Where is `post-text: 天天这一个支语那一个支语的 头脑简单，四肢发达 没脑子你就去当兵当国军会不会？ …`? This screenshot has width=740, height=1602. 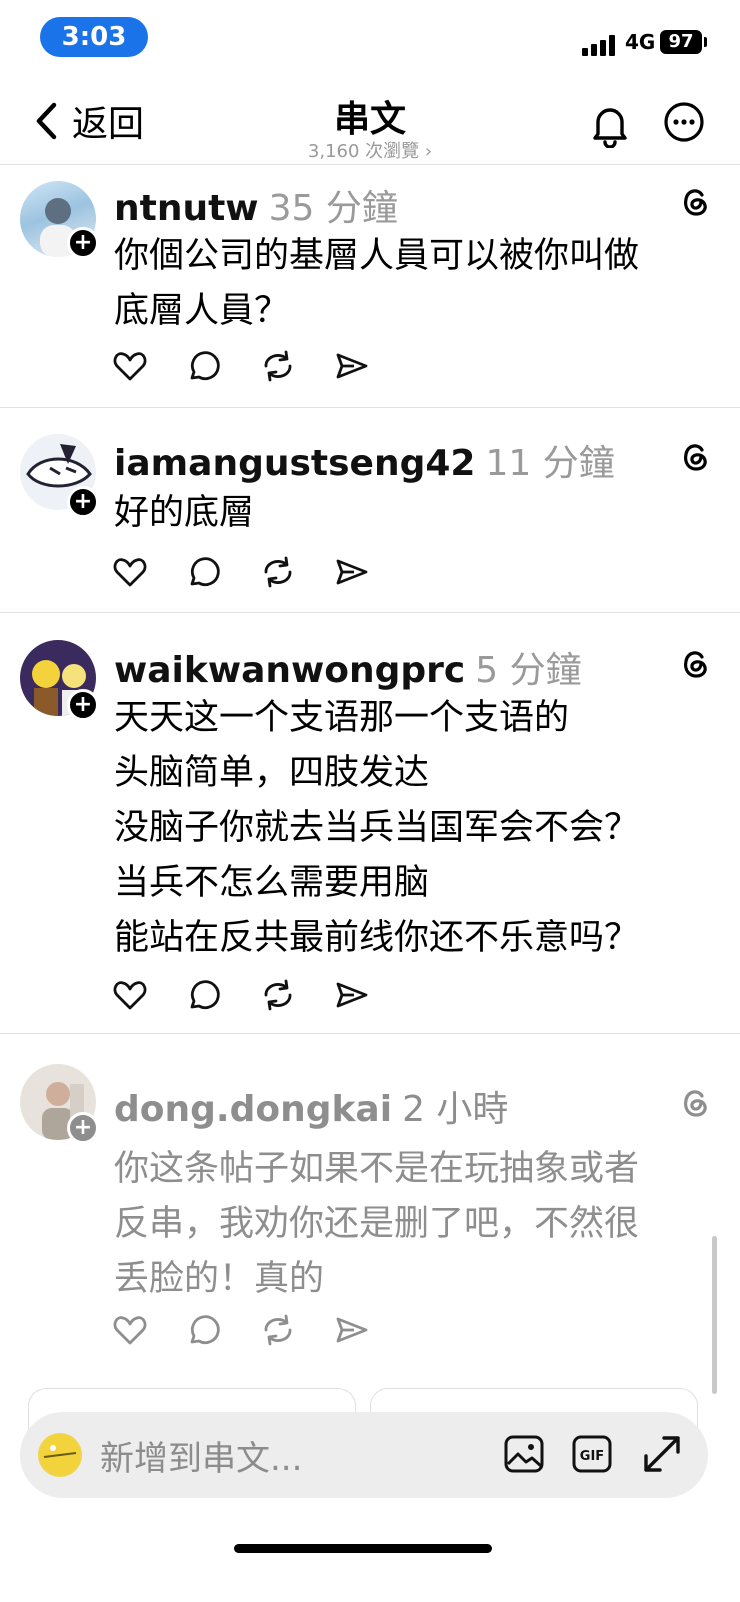 post-text: 天天这一个支语那一个支语的 头脑简单，四肢发达 没脑子你就去当兵当国军会不会？ … is located at coordinates (377, 828).